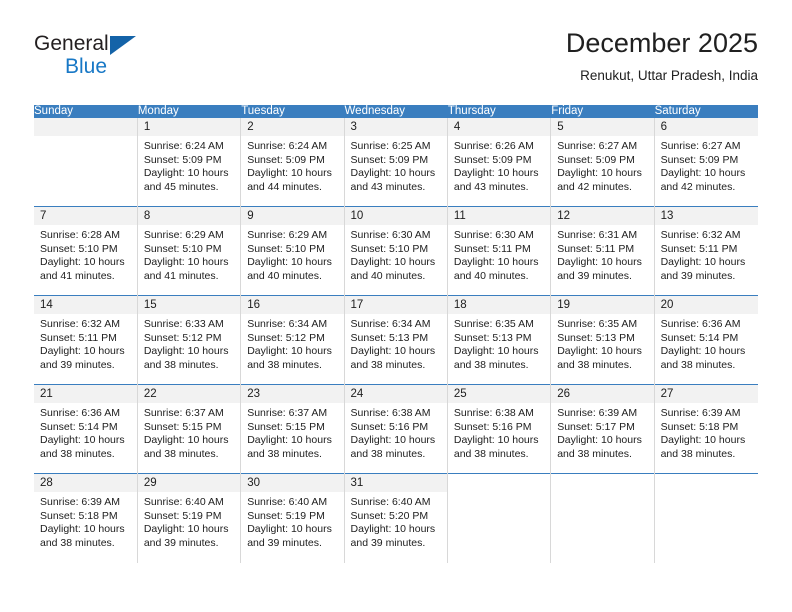  Describe the element at coordinates (289, 180) in the screenshot. I see `daylight-text: Daylight: 10 hours and 44 minutes.` at that location.